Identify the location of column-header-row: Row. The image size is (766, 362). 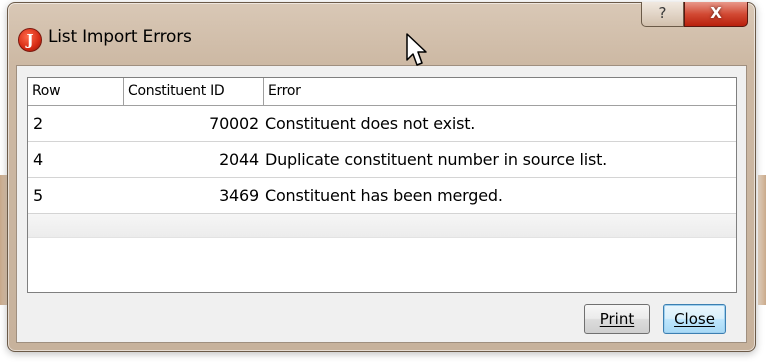
(76, 91).